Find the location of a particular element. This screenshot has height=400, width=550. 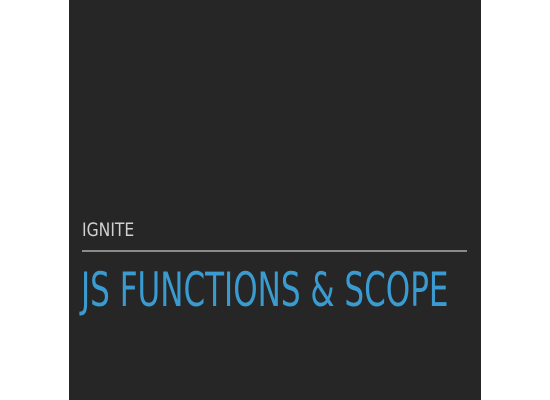

slide-eyebrow: IGNITE is located at coordinates (108, 230).